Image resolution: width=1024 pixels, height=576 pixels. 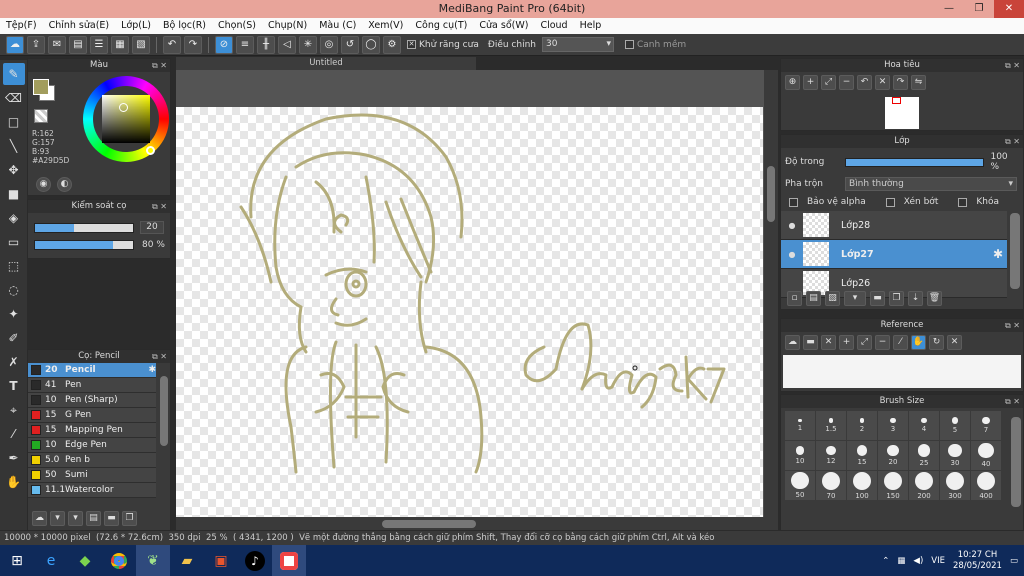 I want to click on layer-row: ● Lớp28, so click(x=894, y=225).